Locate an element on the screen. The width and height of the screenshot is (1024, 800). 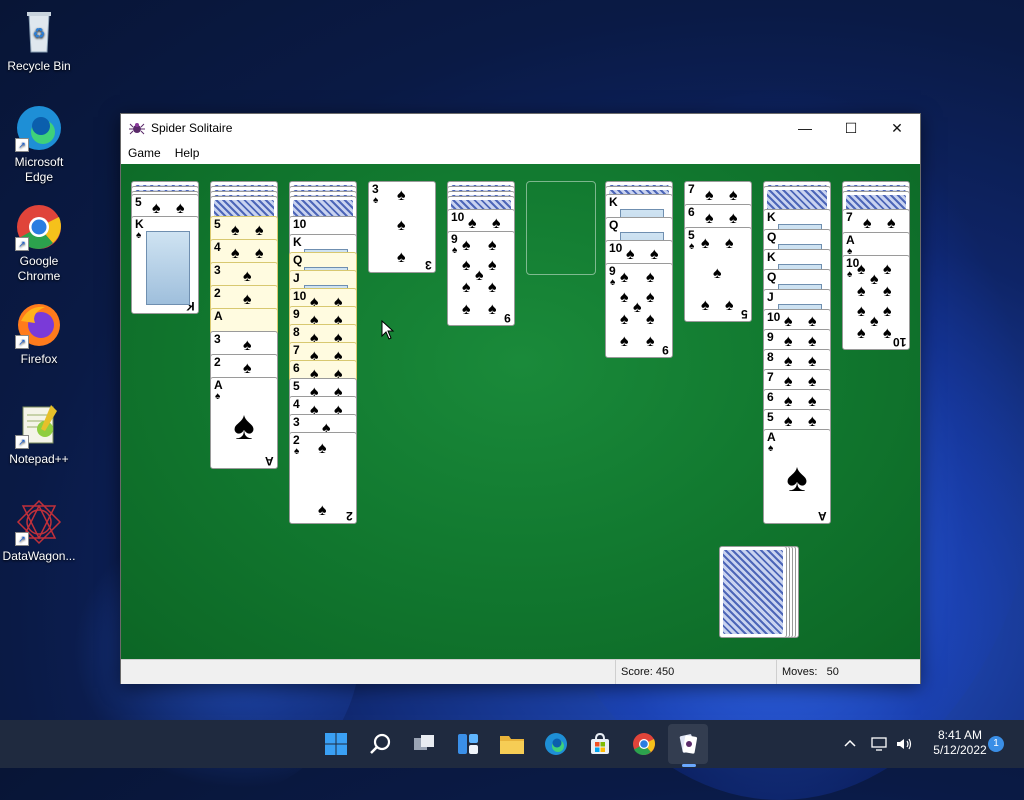
desktop-icon-label: Google Chrome is located at coordinates (39, 268).